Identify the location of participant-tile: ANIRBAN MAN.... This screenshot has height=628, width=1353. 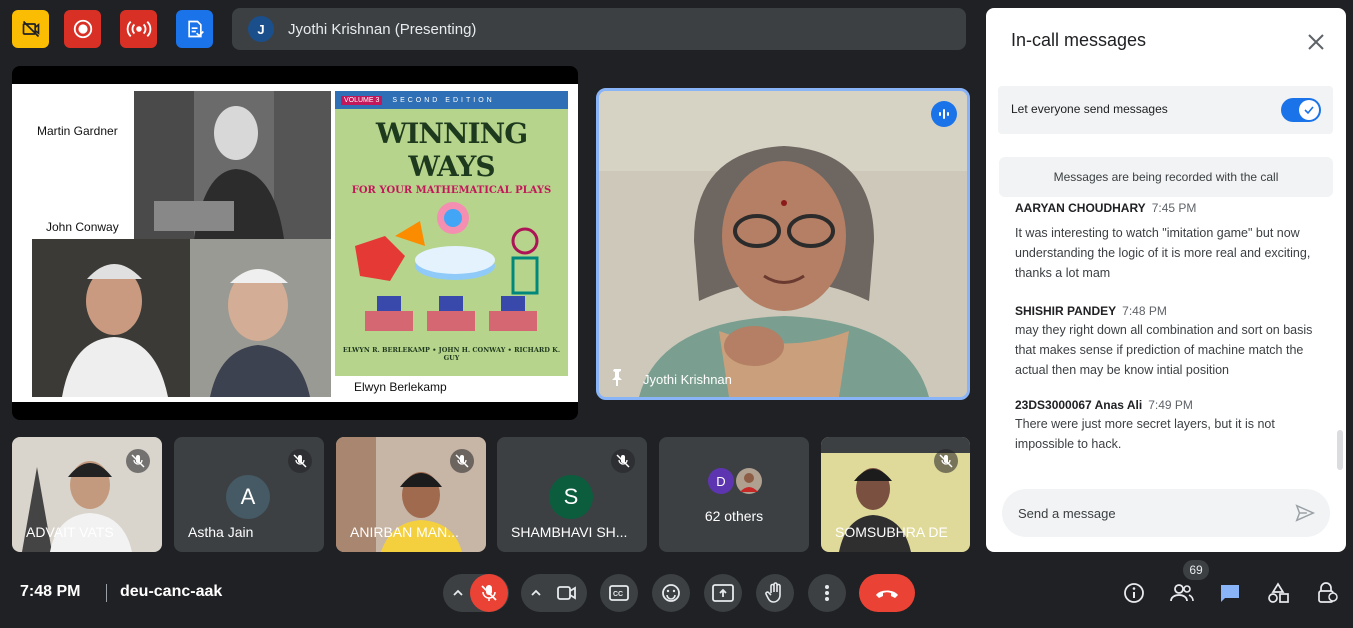
(411, 494).